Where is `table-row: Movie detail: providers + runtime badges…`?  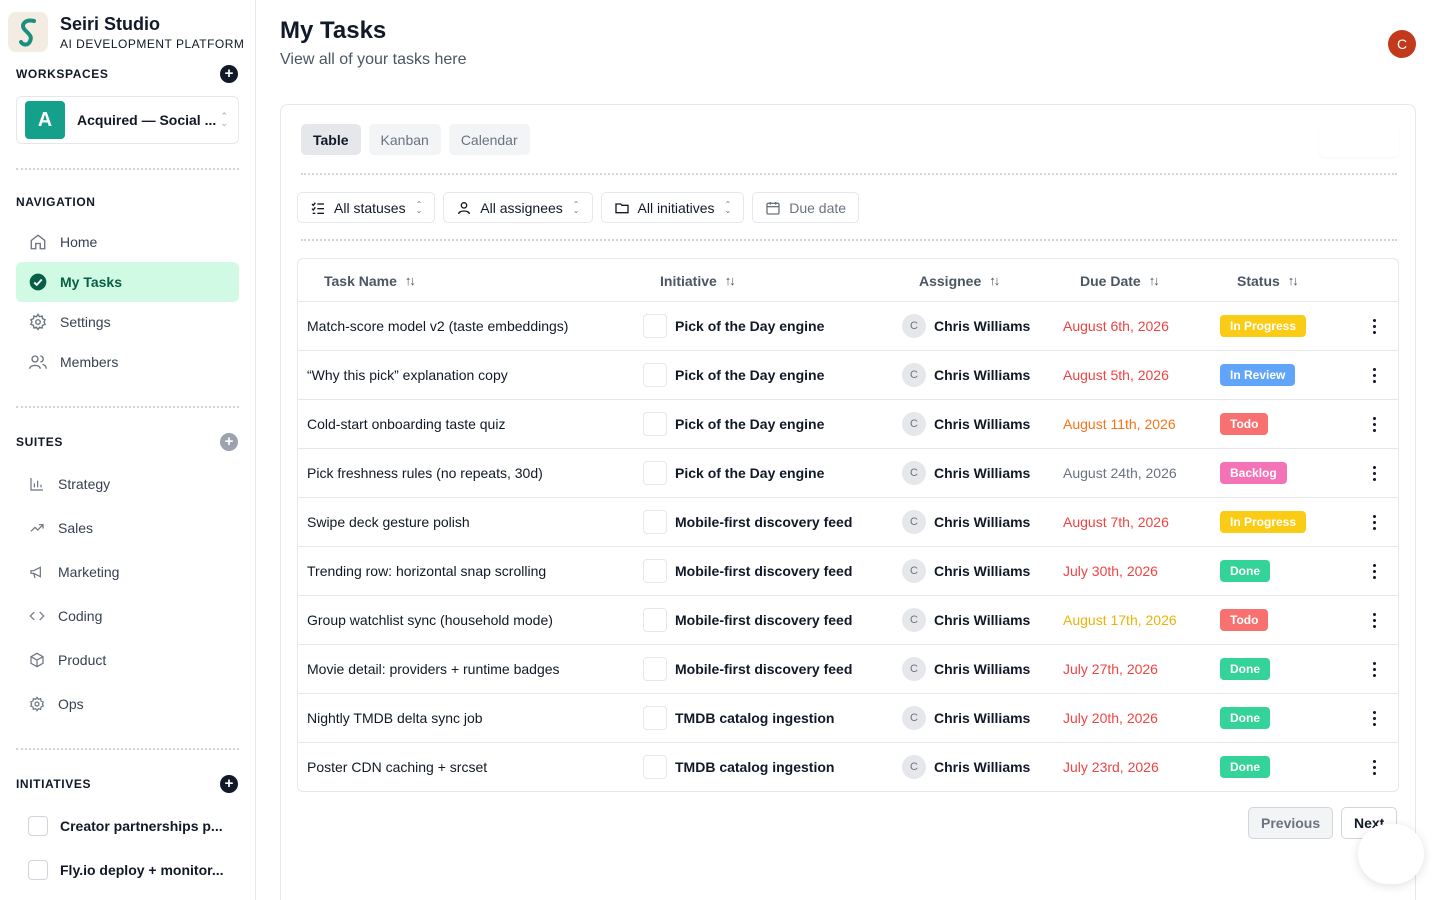
table-row: Movie detail: providers + runtime badges… is located at coordinates (848, 669).